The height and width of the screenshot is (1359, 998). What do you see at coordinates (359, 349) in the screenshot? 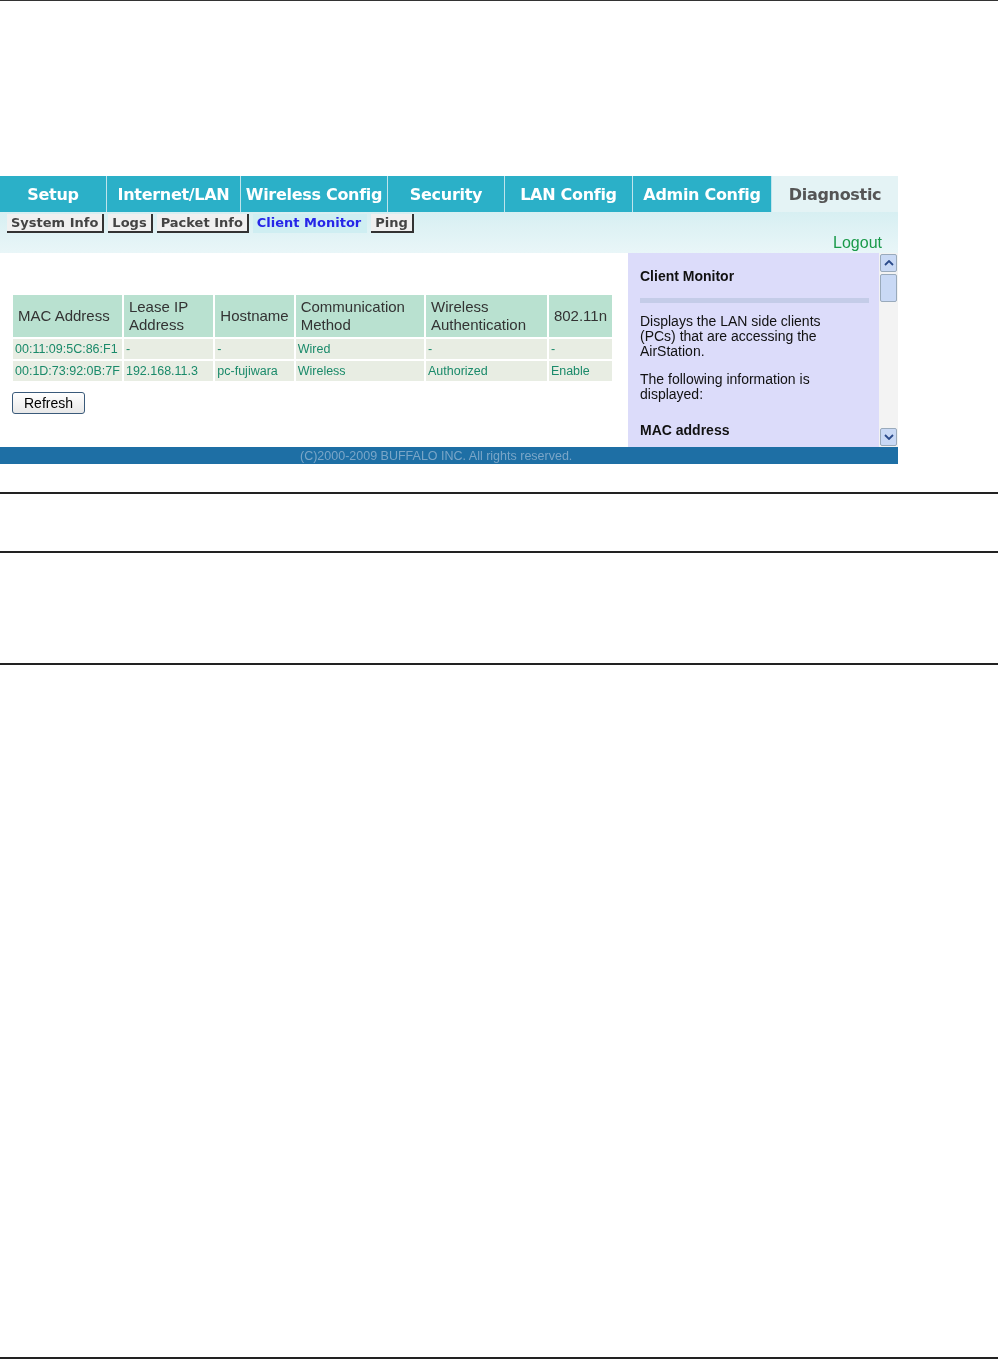
I see `table-cell: Wired` at bounding box center [359, 349].